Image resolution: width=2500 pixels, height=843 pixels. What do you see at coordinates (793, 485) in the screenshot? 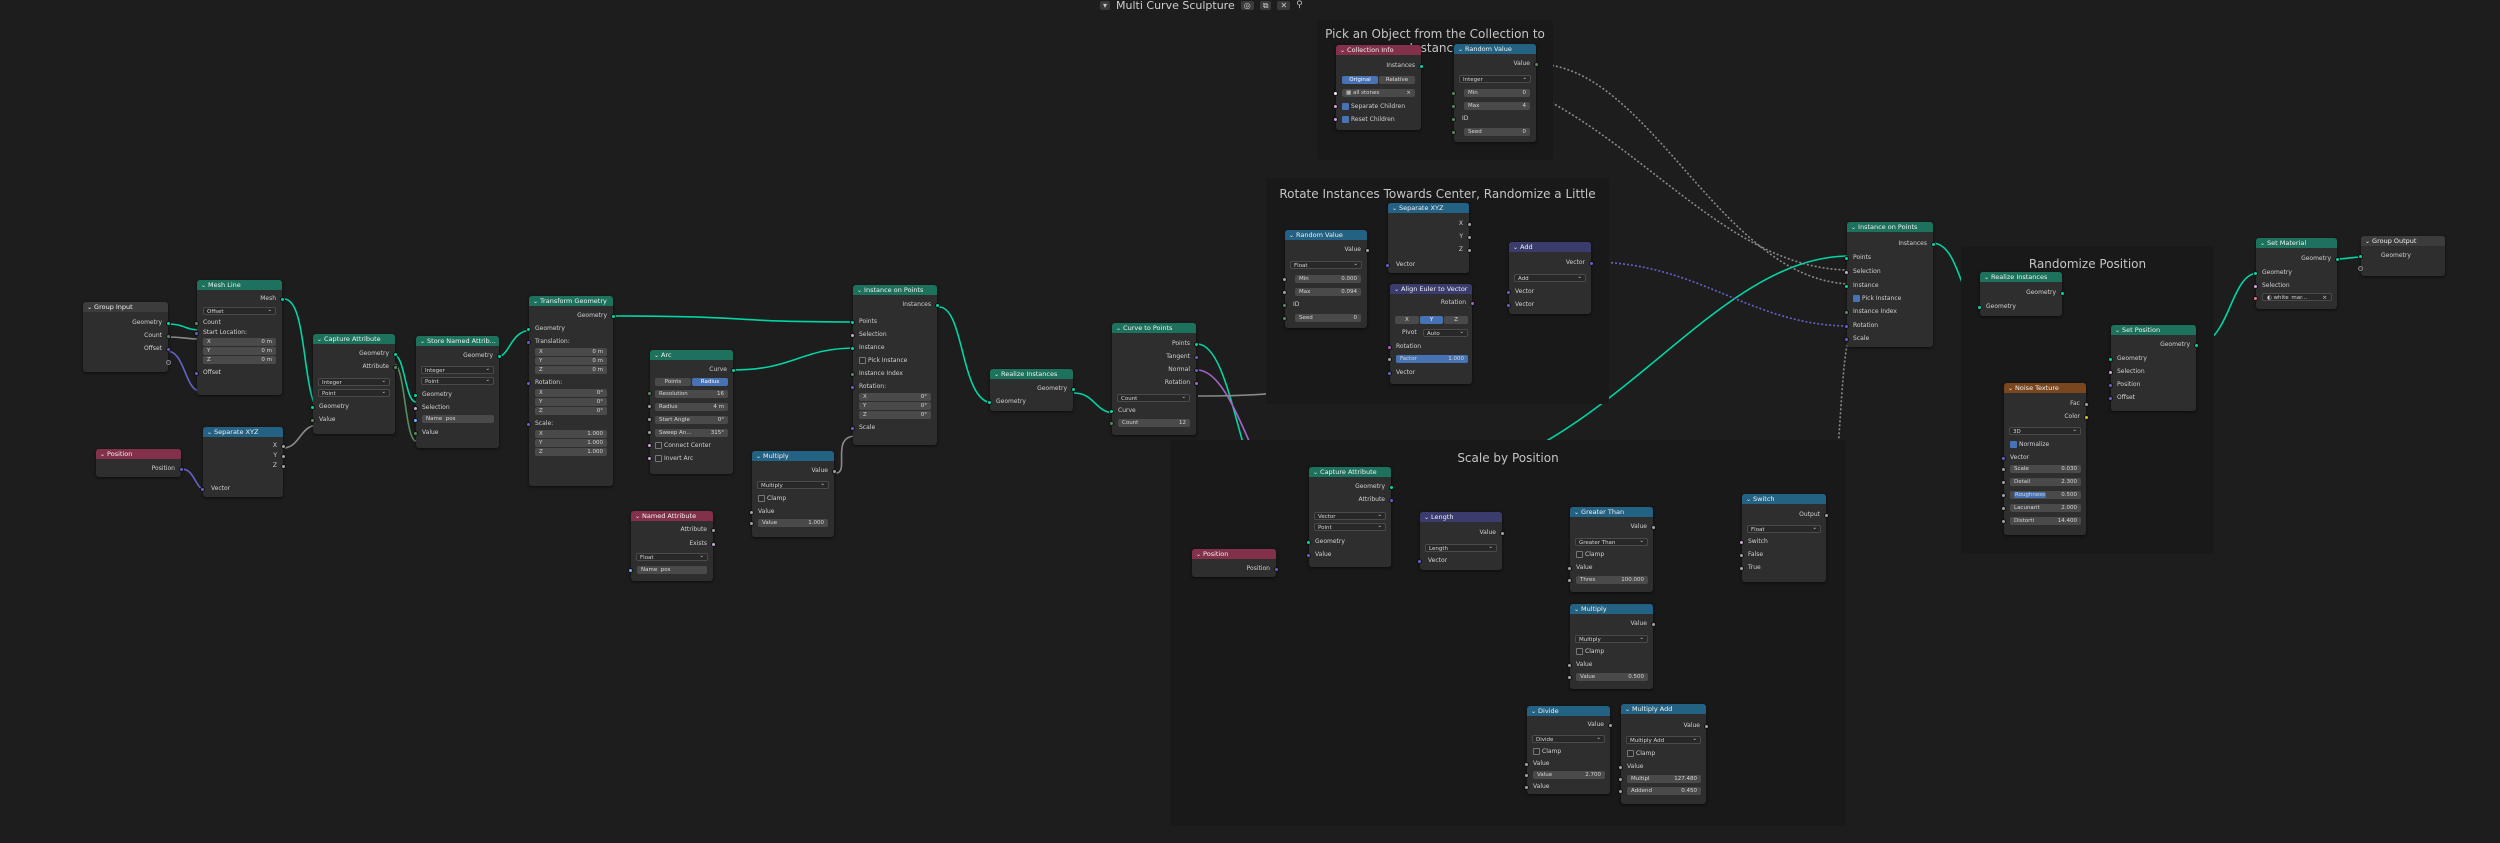
I see `operation-dropdown: Multiply` at bounding box center [793, 485].